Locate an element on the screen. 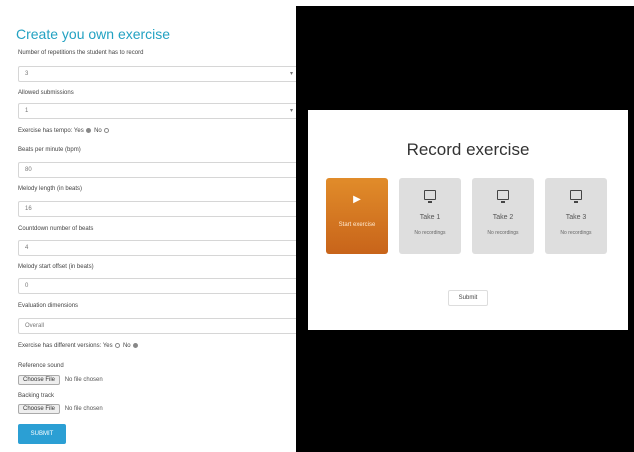 This screenshot has width=634, height=452. bpm-input: 80 is located at coordinates (158, 170).